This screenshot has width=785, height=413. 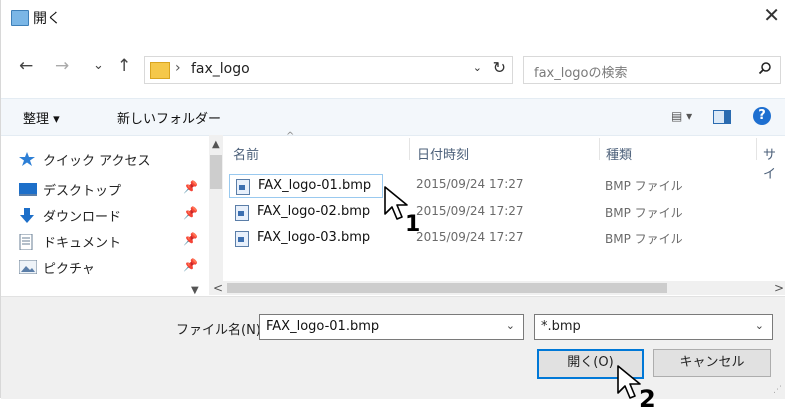 I want to click on scroll-up-icon: ▲, so click(x=216, y=144).